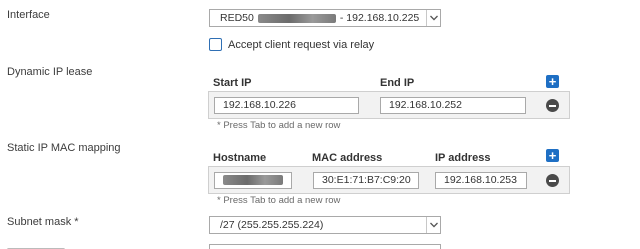 Image resolution: width=640 pixels, height=249 pixels. Describe the element at coordinates (552, 180) in the screenshot. I see `remove-static-row-button` at that location.